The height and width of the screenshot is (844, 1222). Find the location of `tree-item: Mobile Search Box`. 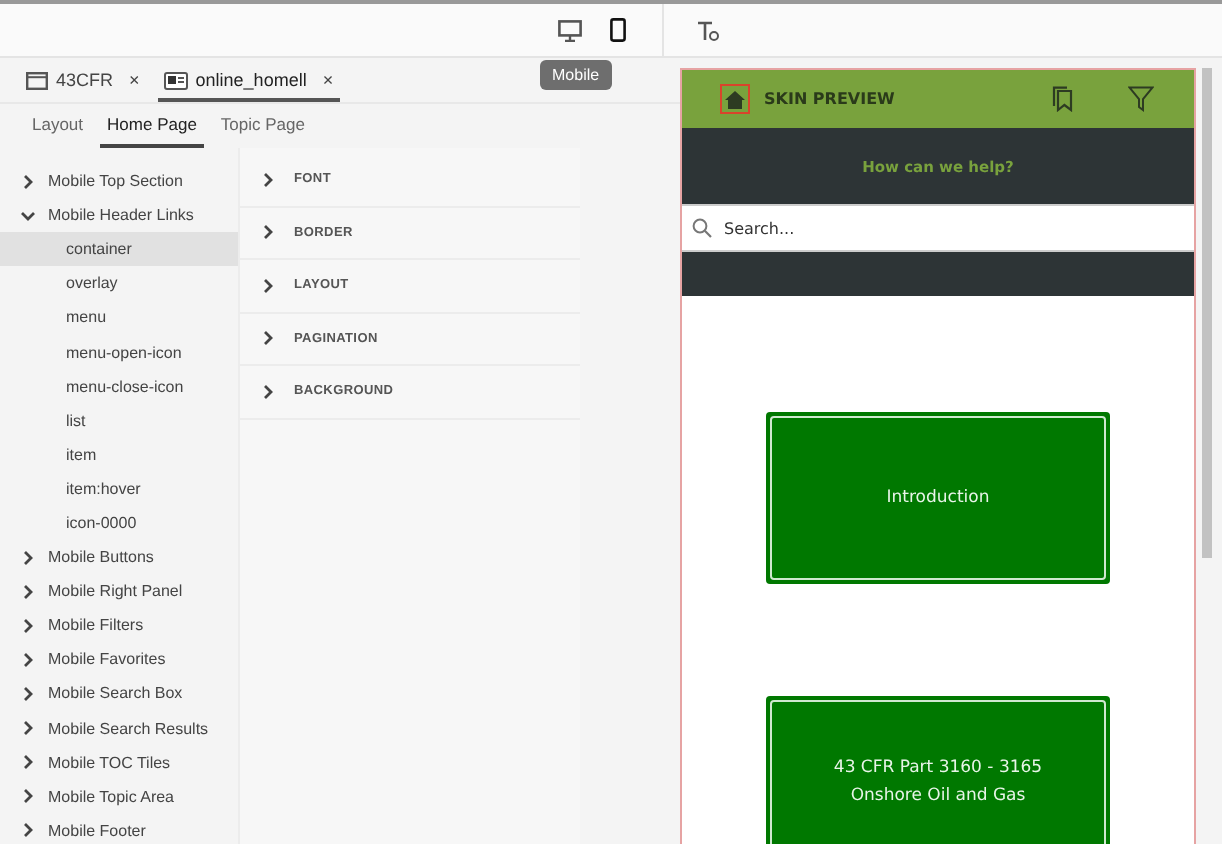

tree-item: Mobile Search Box is located at coordinates (119, 693).